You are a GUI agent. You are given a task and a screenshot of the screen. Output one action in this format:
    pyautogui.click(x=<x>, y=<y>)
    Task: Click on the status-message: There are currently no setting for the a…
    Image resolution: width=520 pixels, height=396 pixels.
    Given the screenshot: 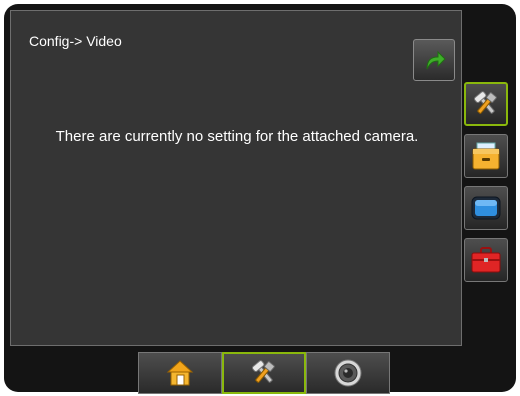 What is the action you would take?
    pyautogui.click(x=237, y=136)
    